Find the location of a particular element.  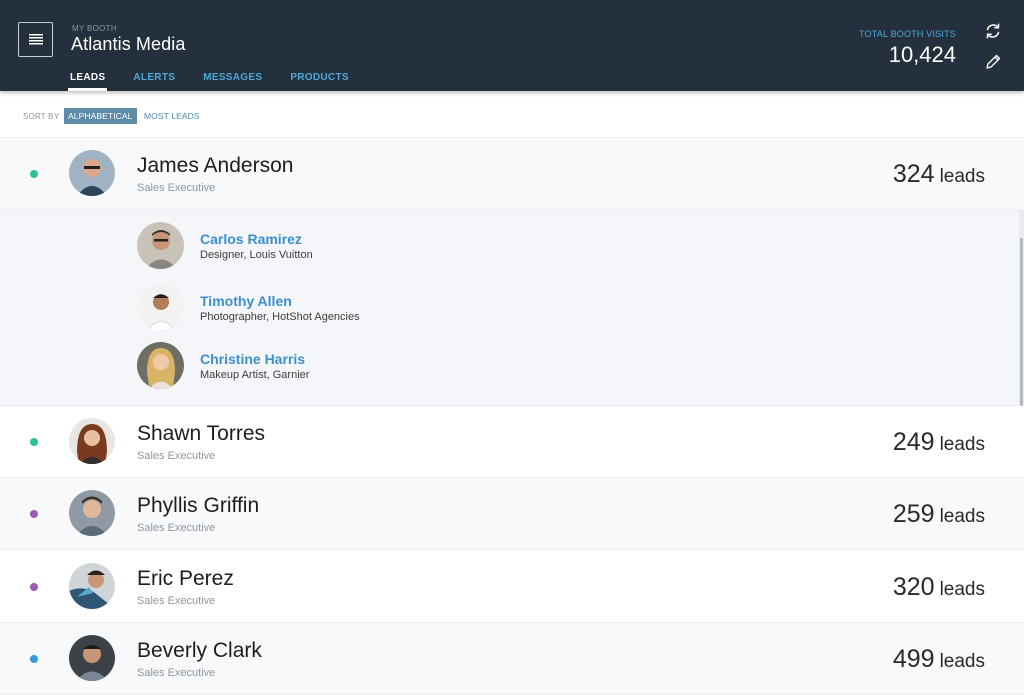

lead-count: 320 leads is located at coordinates (939, 587).